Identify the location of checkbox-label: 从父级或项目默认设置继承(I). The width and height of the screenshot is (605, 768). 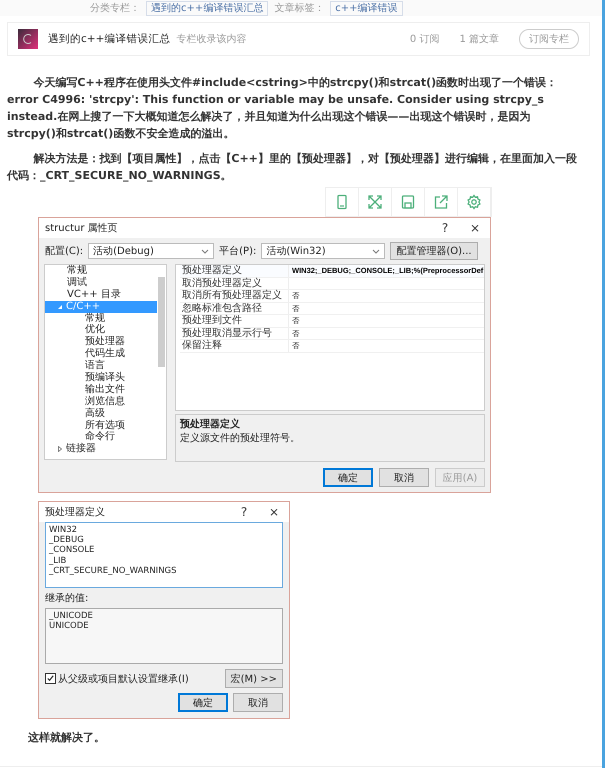
(123, 679).